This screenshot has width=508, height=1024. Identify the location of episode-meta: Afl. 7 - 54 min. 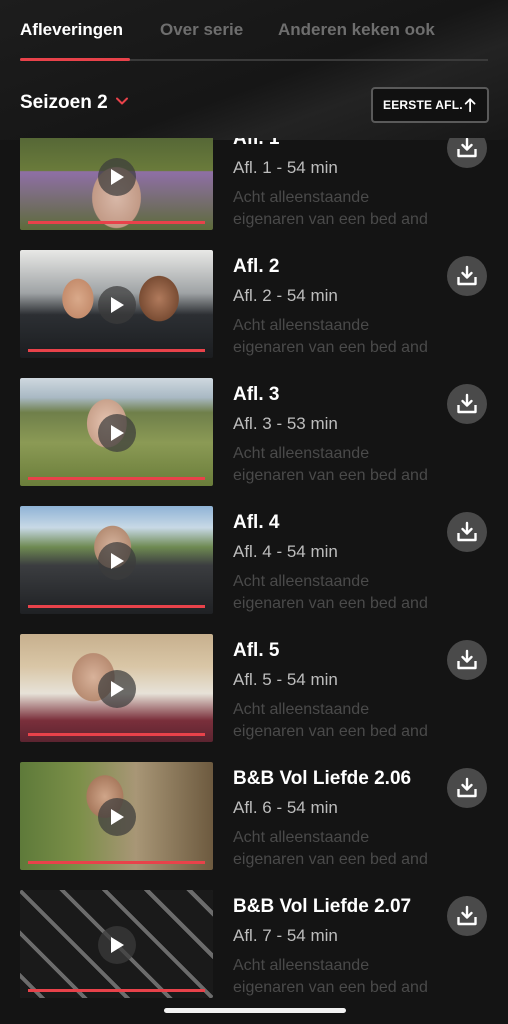
(285, 935).